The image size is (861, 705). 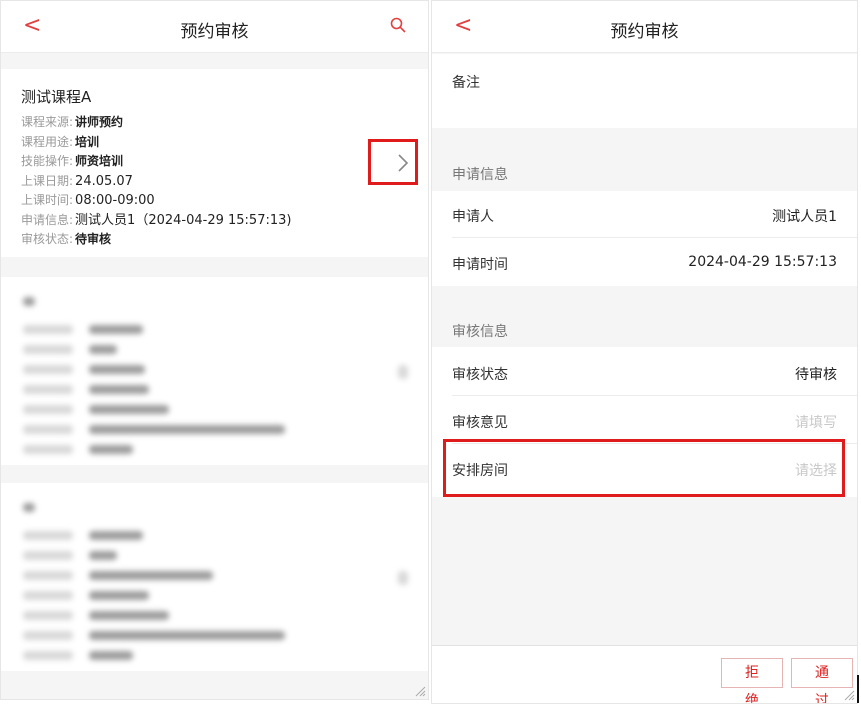 What do you see at coordinates (115, 200) in the screenshot?
I see `info-value: 08:00-09:00` at bounding box center [115, 200].